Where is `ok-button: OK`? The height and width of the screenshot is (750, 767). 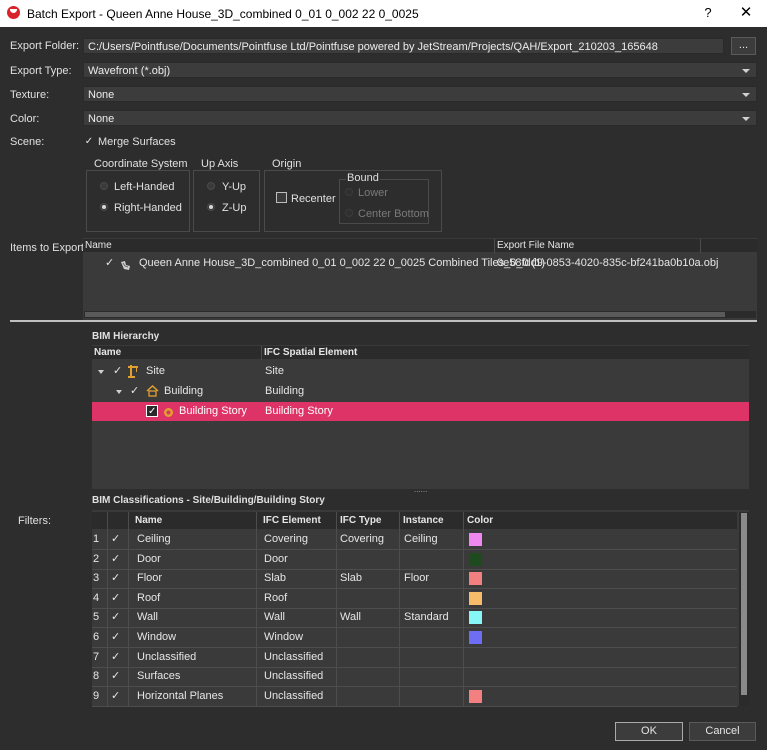 ok-button: OK is located at coordinates (649, 731).